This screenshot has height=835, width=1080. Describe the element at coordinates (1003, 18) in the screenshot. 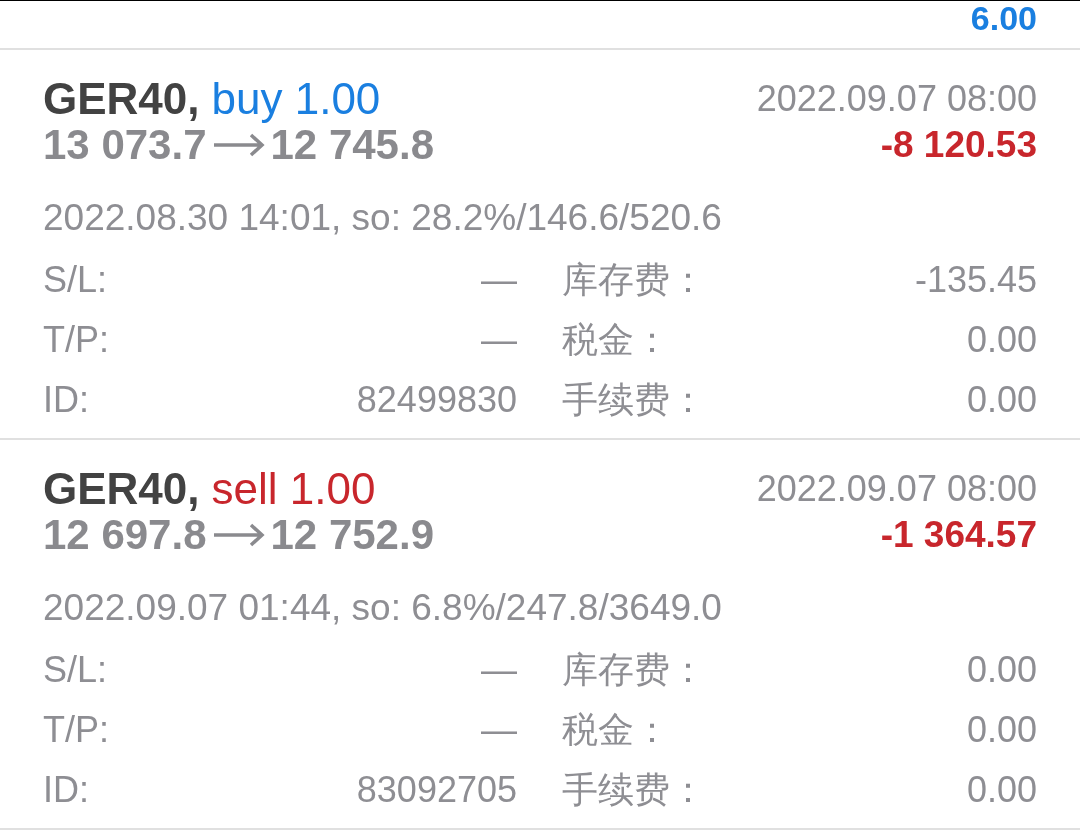

I see `profit-amount: 6.00` at that location.